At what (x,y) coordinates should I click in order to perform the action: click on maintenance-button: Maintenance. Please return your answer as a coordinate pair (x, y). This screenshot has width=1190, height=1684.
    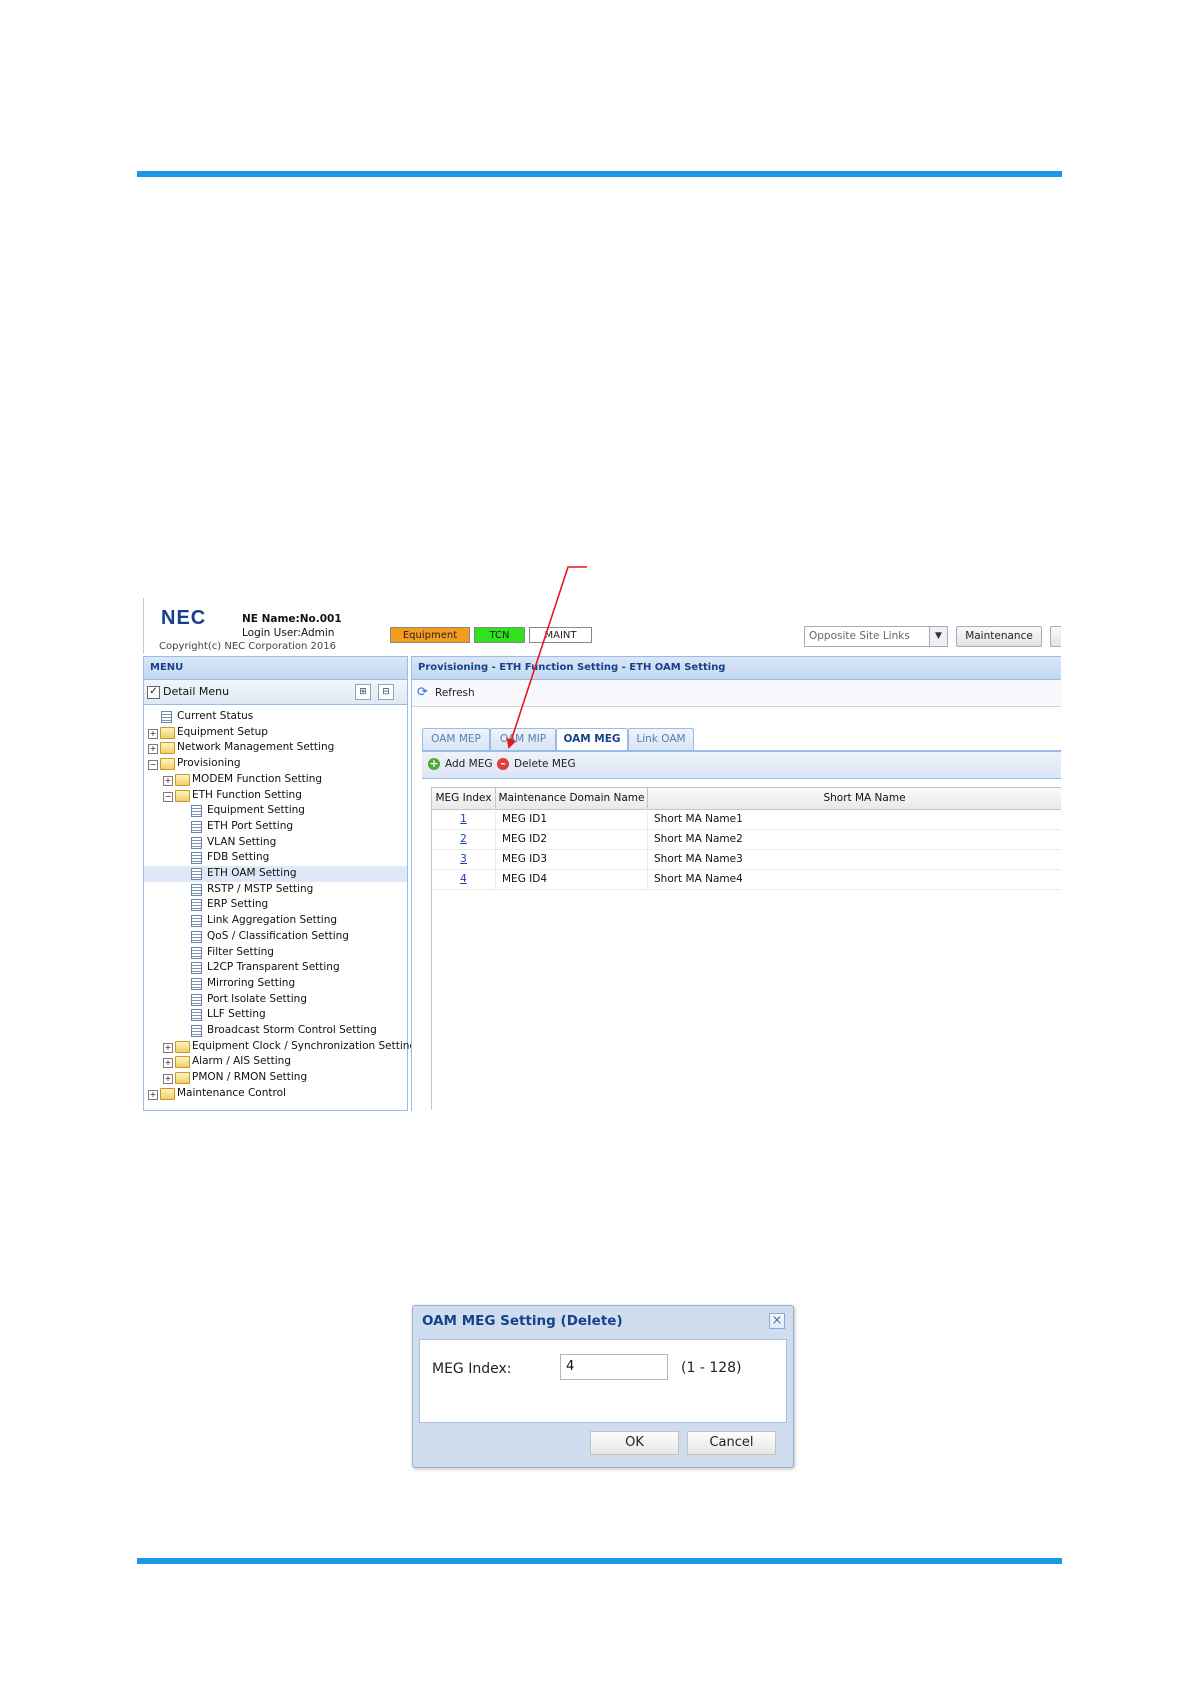
    Looking at the image, I should click on (999, 636).